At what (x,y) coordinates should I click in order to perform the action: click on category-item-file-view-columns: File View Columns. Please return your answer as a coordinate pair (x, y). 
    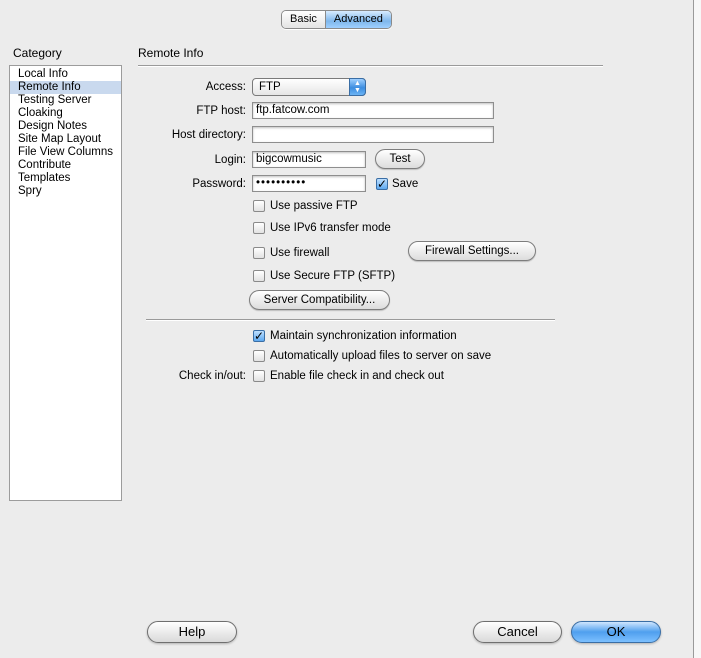
    Looking at the image, I should click on (65, 152).